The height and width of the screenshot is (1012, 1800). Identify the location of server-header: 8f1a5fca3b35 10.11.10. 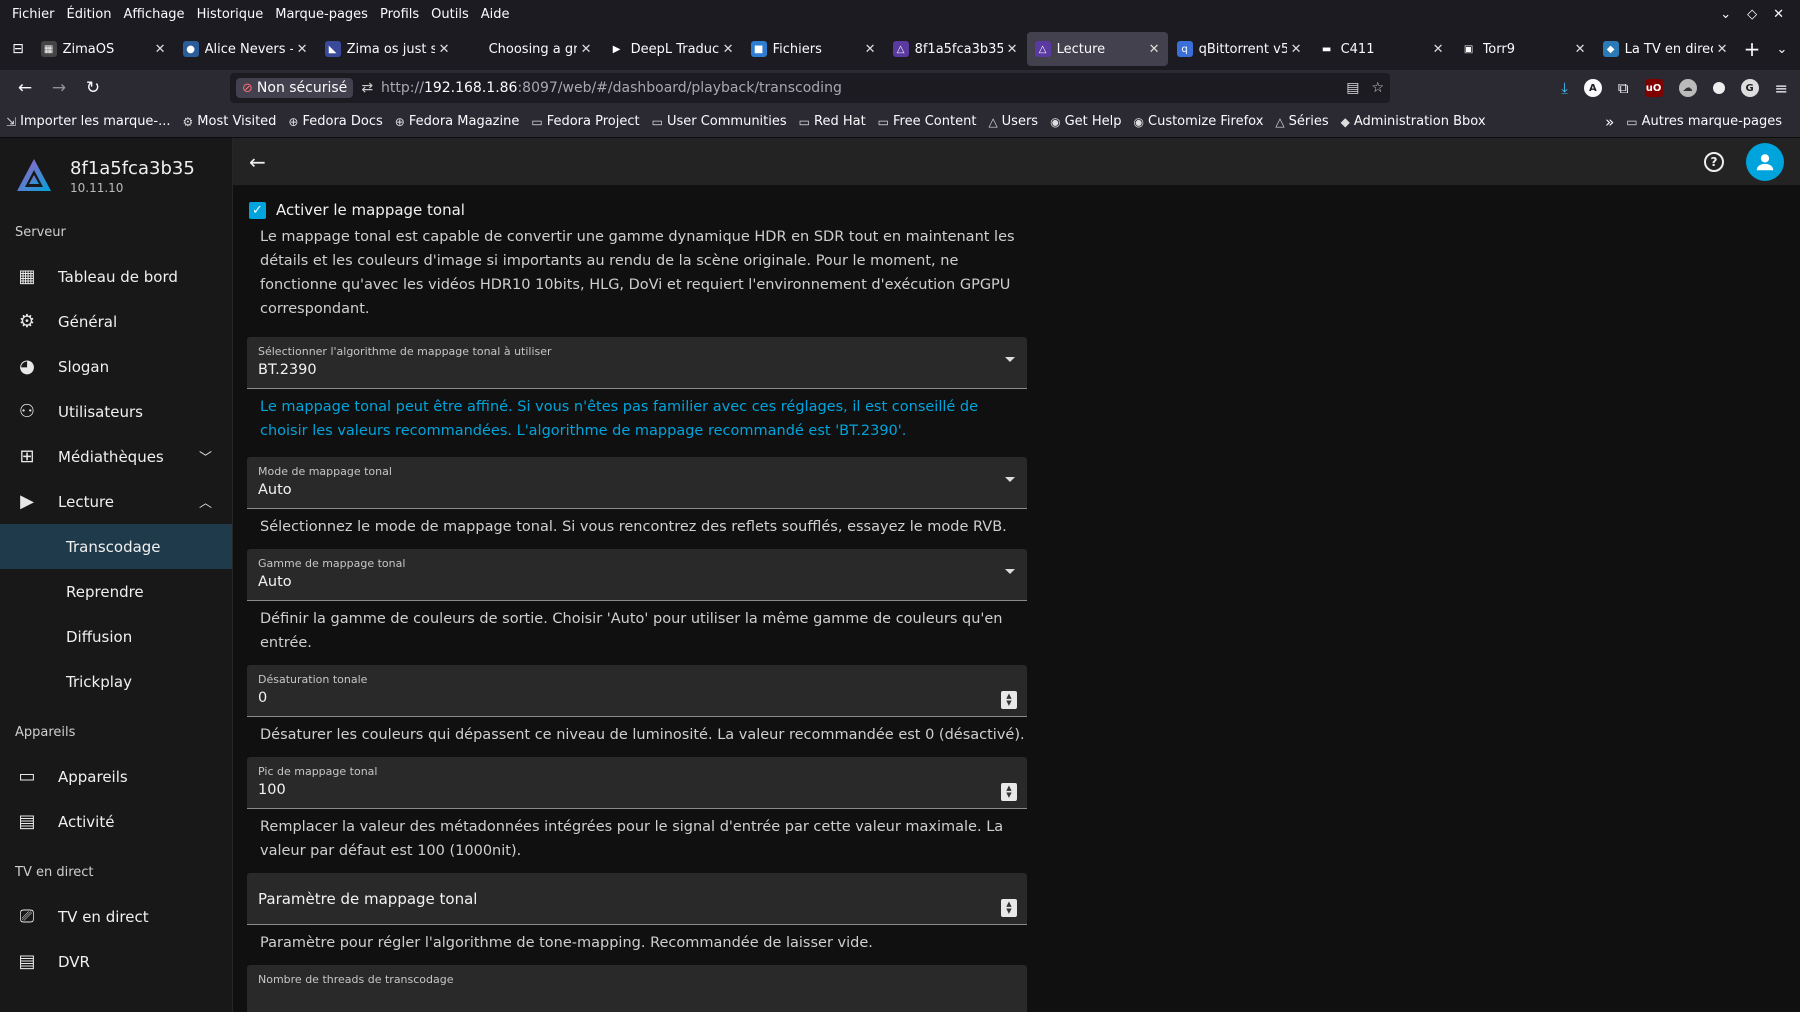
(116, 174).